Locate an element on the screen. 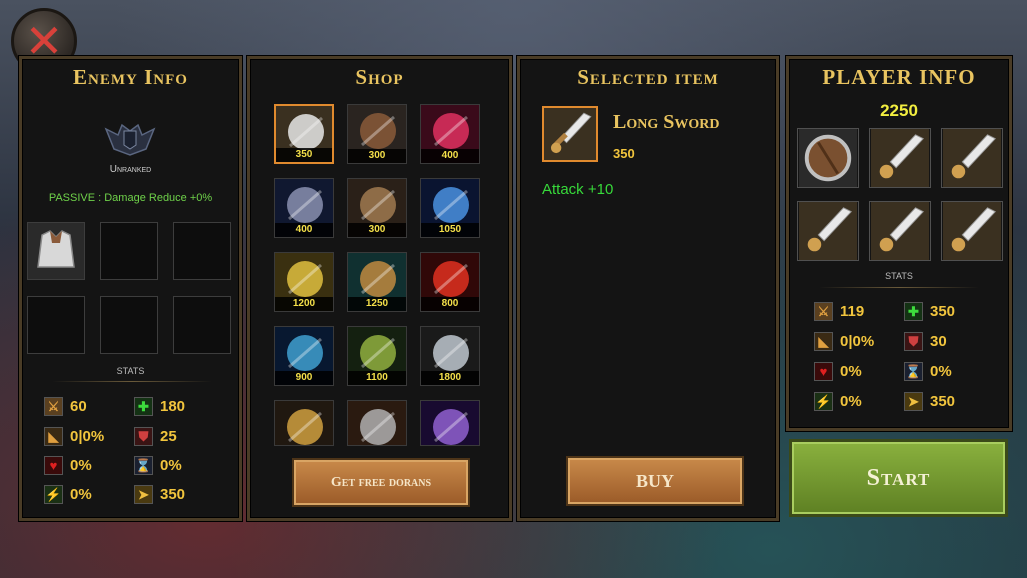  item-price: 800 is located at coordinates (450, 304).